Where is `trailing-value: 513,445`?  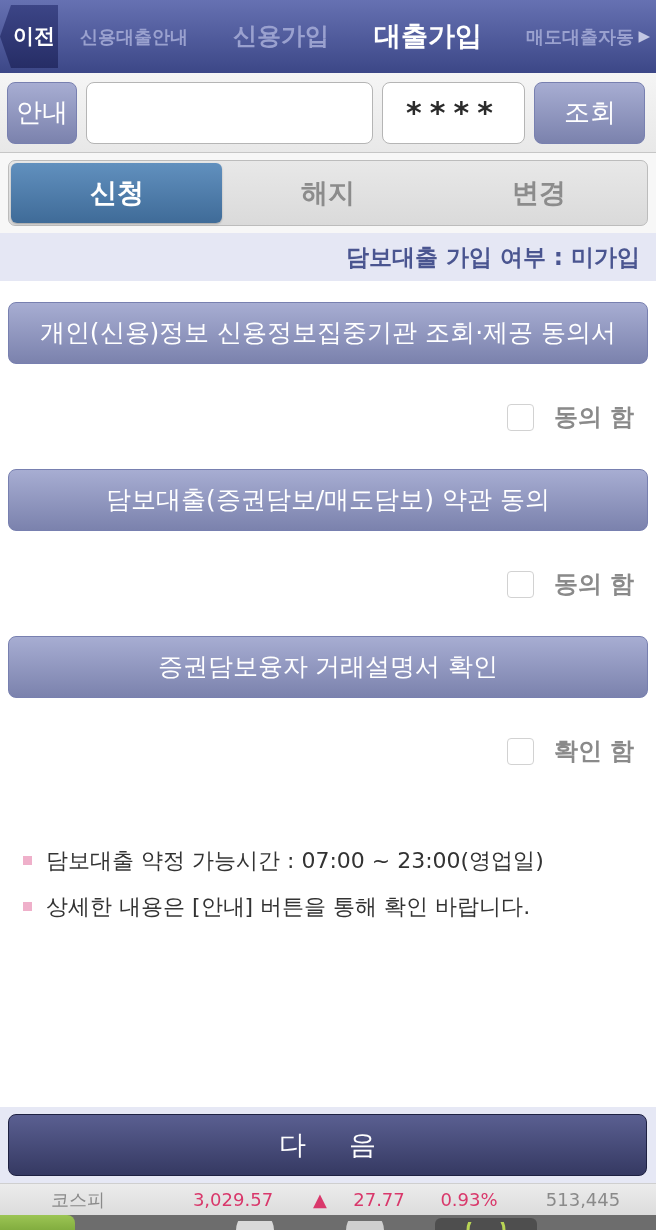
trailing-value: 513,445 is located at coordinates (583, 1200).